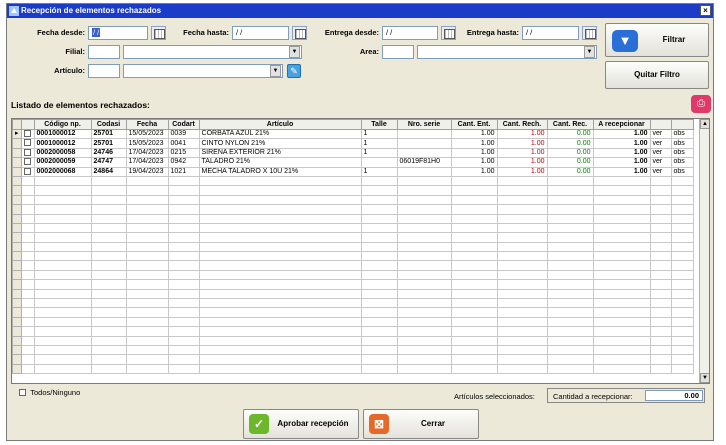 This screenshot has width=726, height=445. I want to click on printer-icon: ⎙, so click(701, 104).